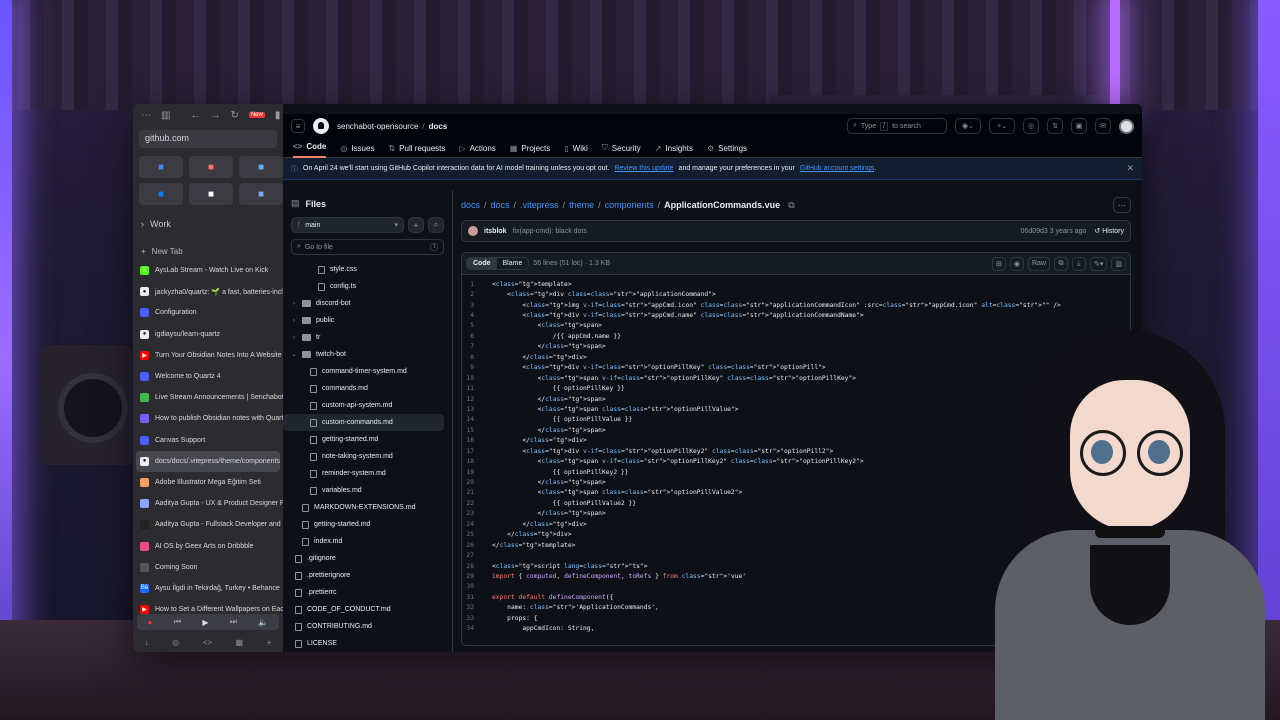 The height and width of the screenshot is (720, 1280). I want to click on edit-icon: ✎▾, so click(1098, 263).